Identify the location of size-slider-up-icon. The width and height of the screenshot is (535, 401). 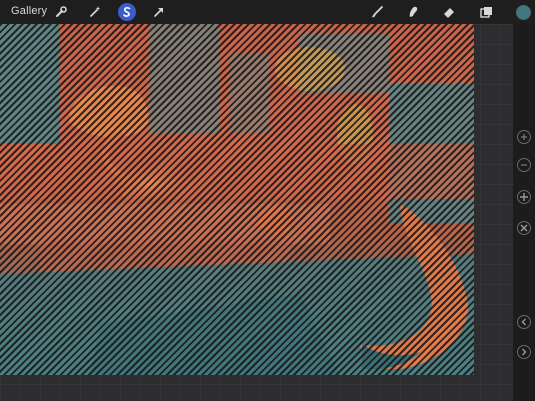
(524, 137).